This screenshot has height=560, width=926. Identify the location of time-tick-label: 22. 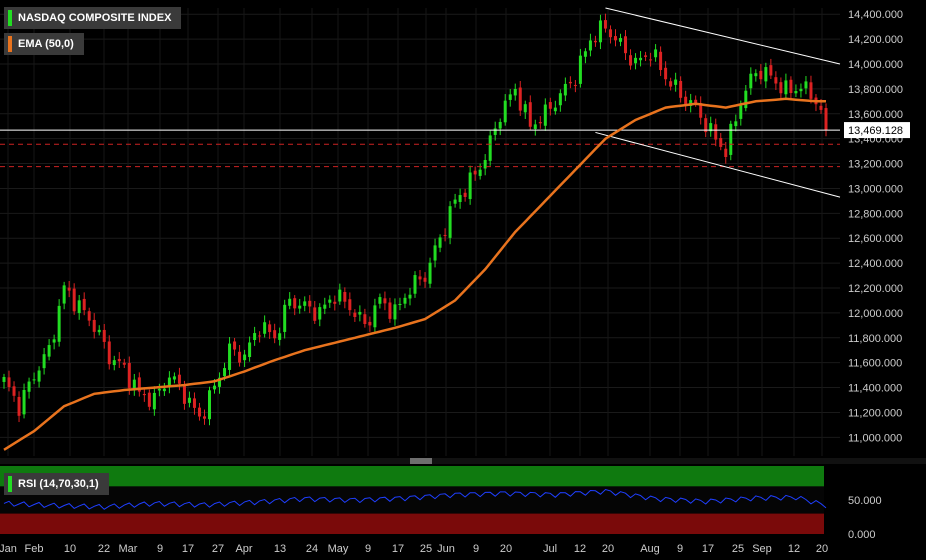
(104, 549).